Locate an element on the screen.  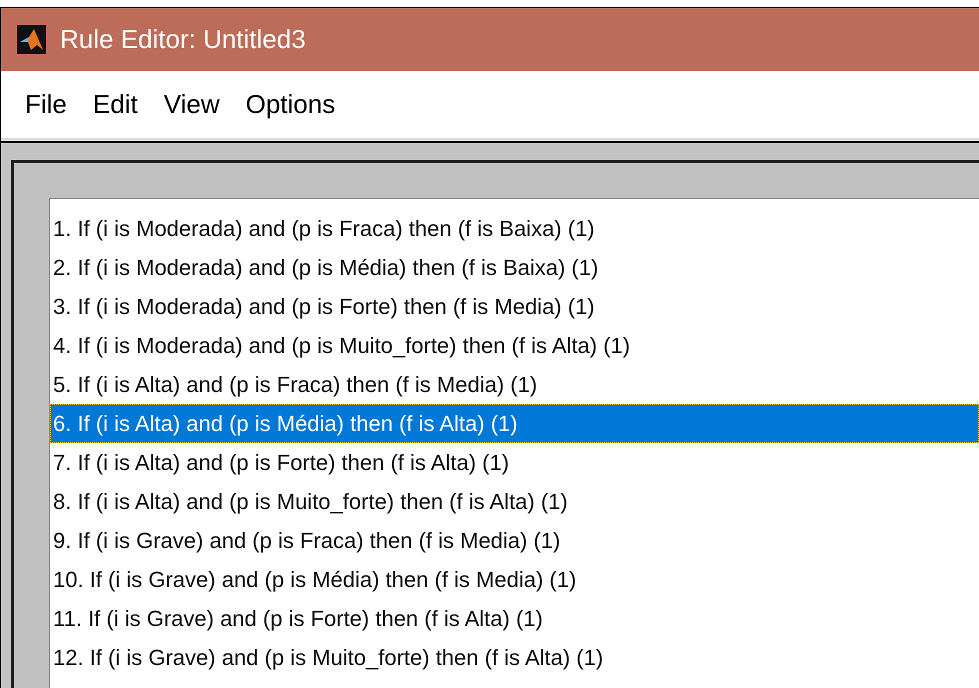
menu-item: Edit is located at coordinates (115, 104).